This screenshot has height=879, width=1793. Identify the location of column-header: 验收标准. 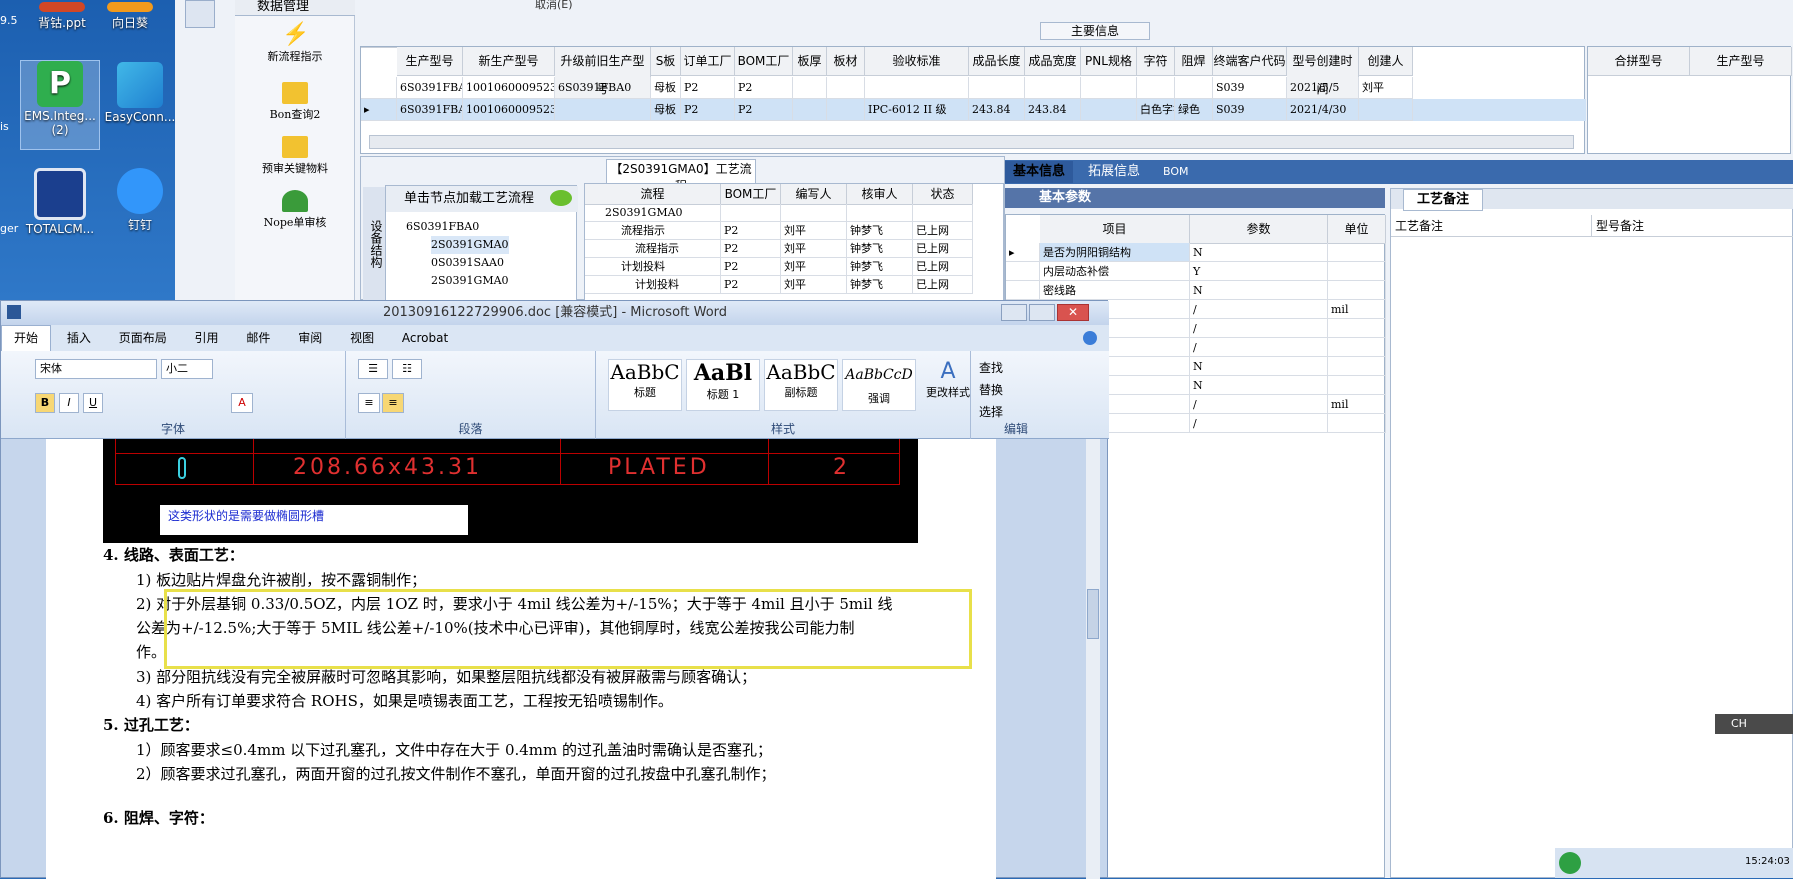
(917, 61).